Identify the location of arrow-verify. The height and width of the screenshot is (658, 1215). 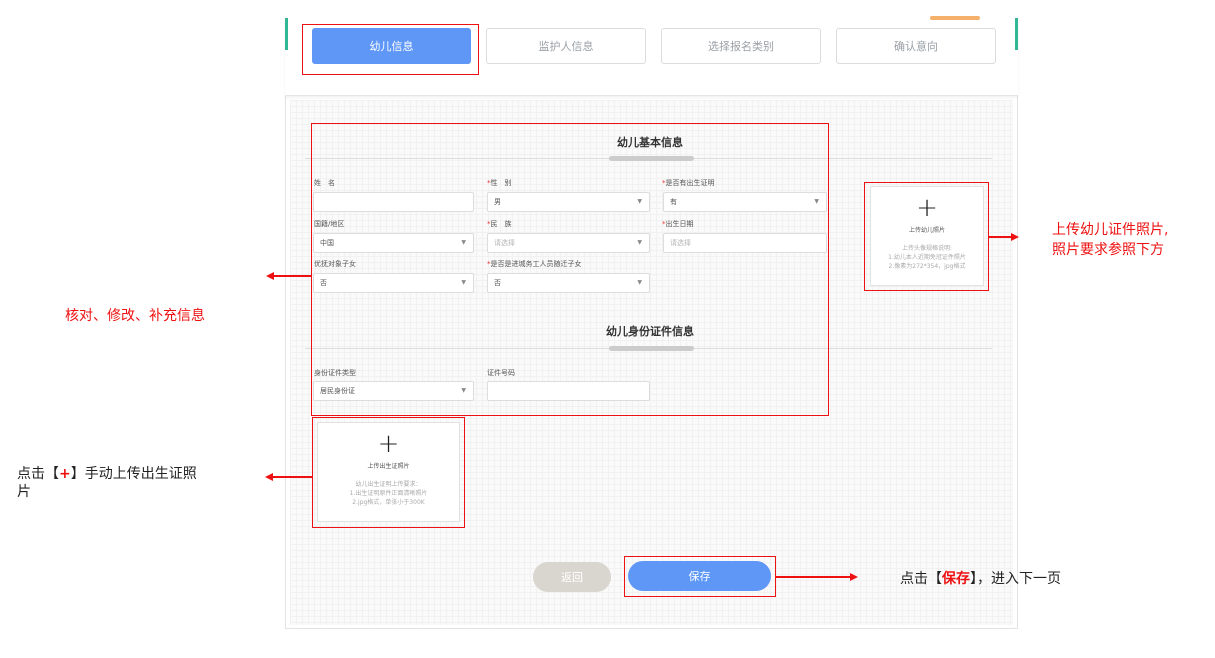
(292, 276).